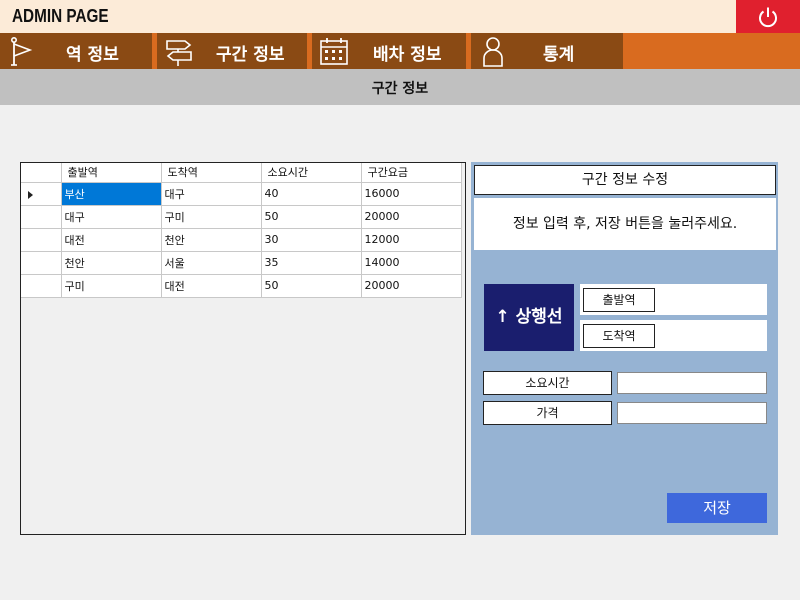 The image size is (800, 600). Describe the element at coordinates (211, 263) in the screenshot. I see `table-cell: 서울` at that location.